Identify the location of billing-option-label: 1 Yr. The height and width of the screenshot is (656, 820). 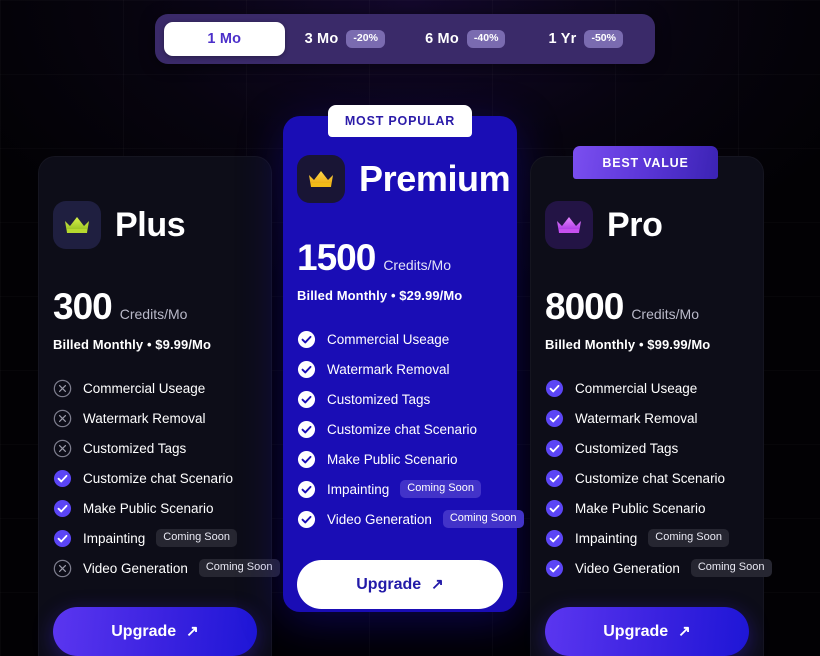
(562, 39).